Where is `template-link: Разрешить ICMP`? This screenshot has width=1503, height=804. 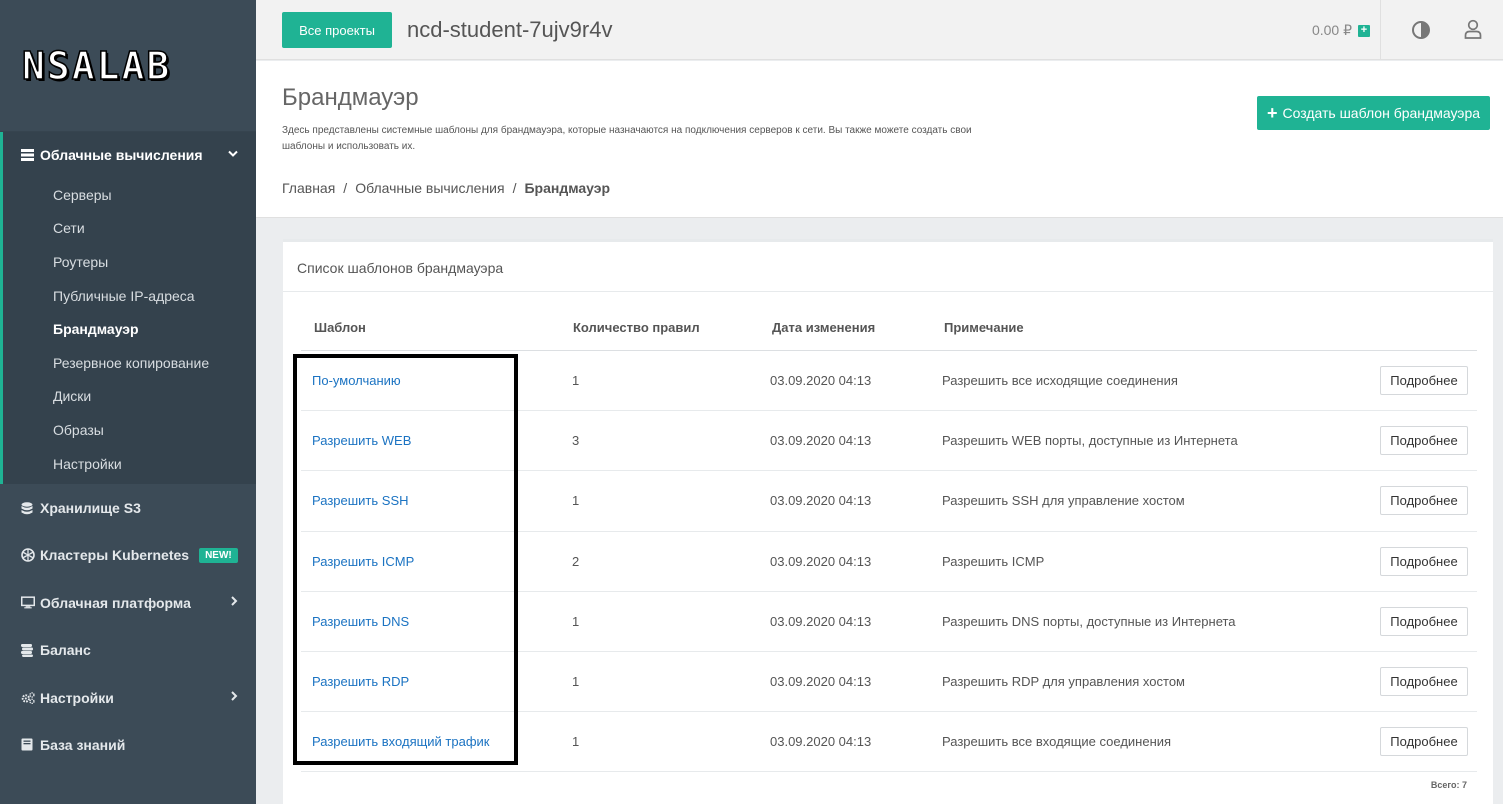
template-link: Разрешить ICMP is located at coordinates (363, 561).